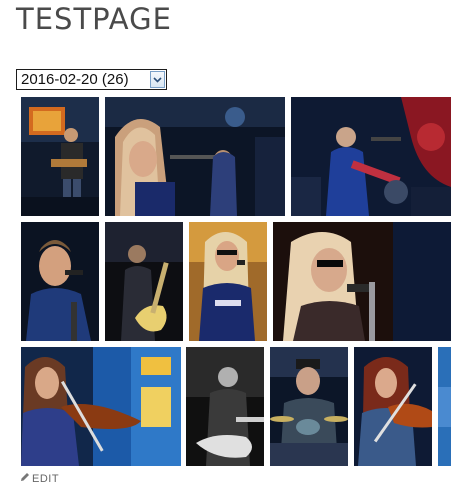 This screenshot has height=485, width=451. What do you see at coordinates (195, 156) in the screenshot?
I see `photo-long-hair-singer` at bounding box center [195, 156].